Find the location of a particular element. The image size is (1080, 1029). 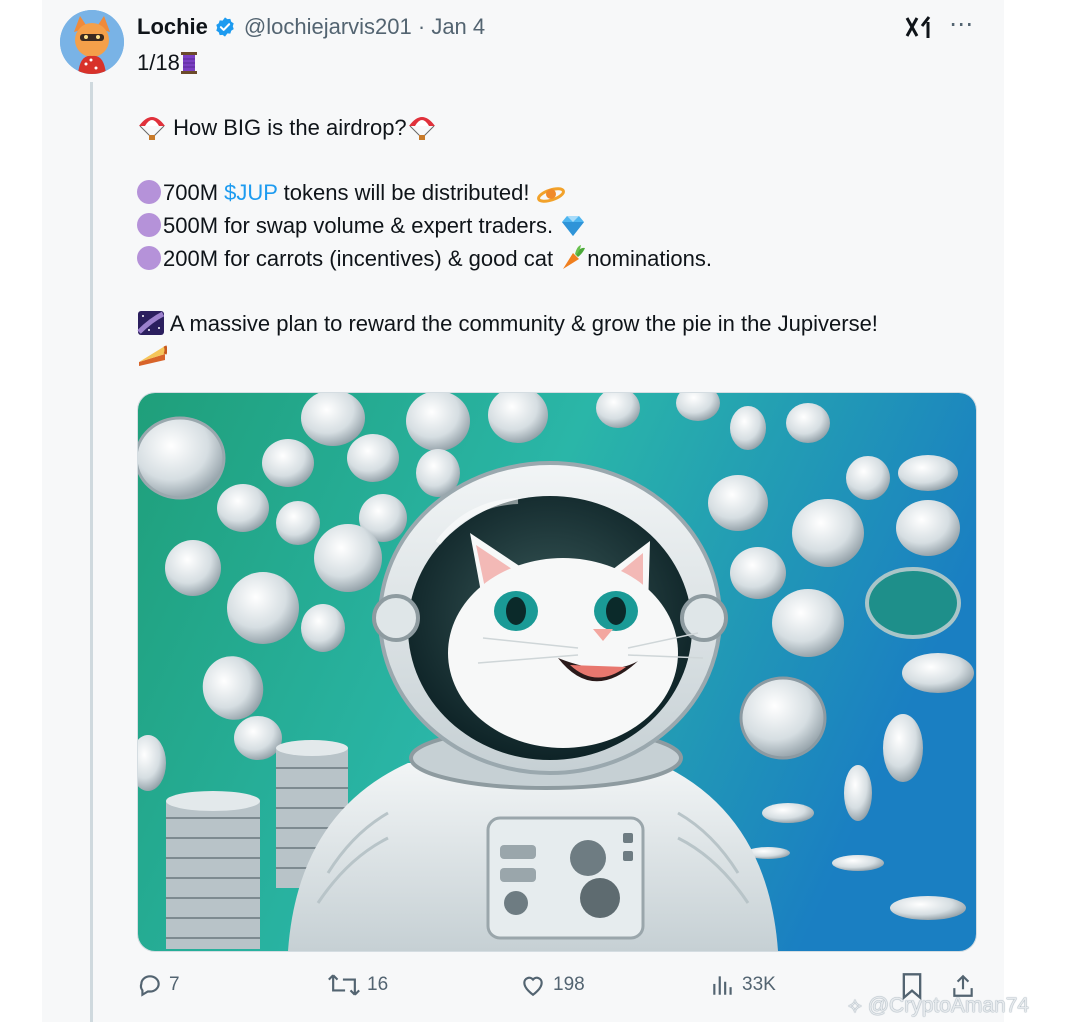

repost-button: 16 is located at coordinates (357, 985).